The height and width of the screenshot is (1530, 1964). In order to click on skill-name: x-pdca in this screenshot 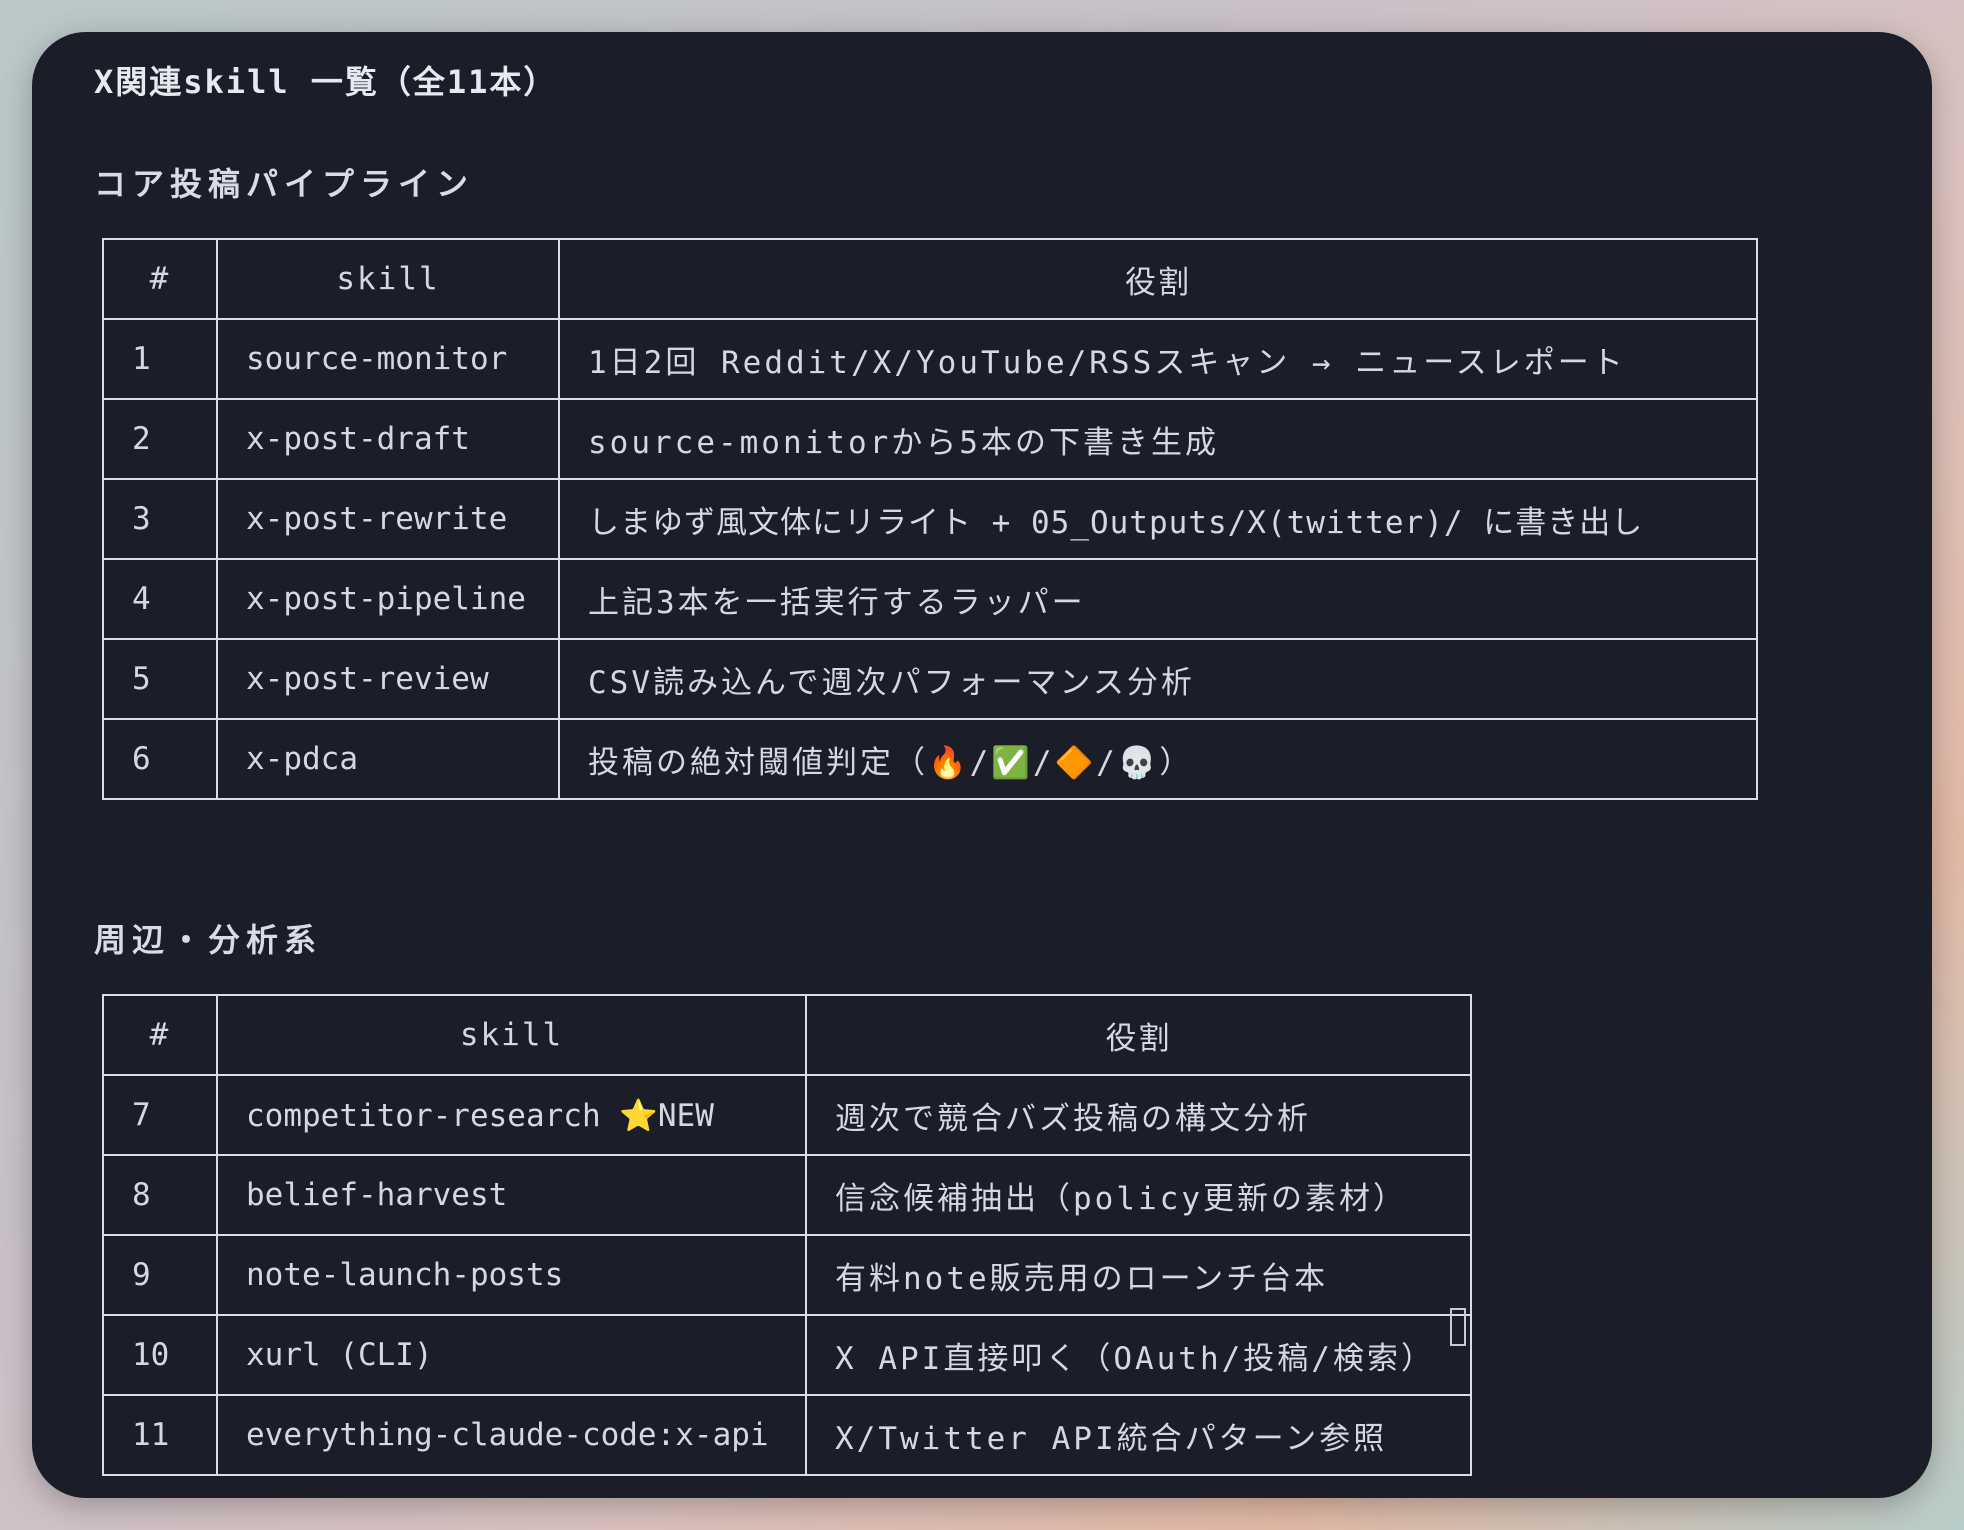, I will do `click(388, 759)`.